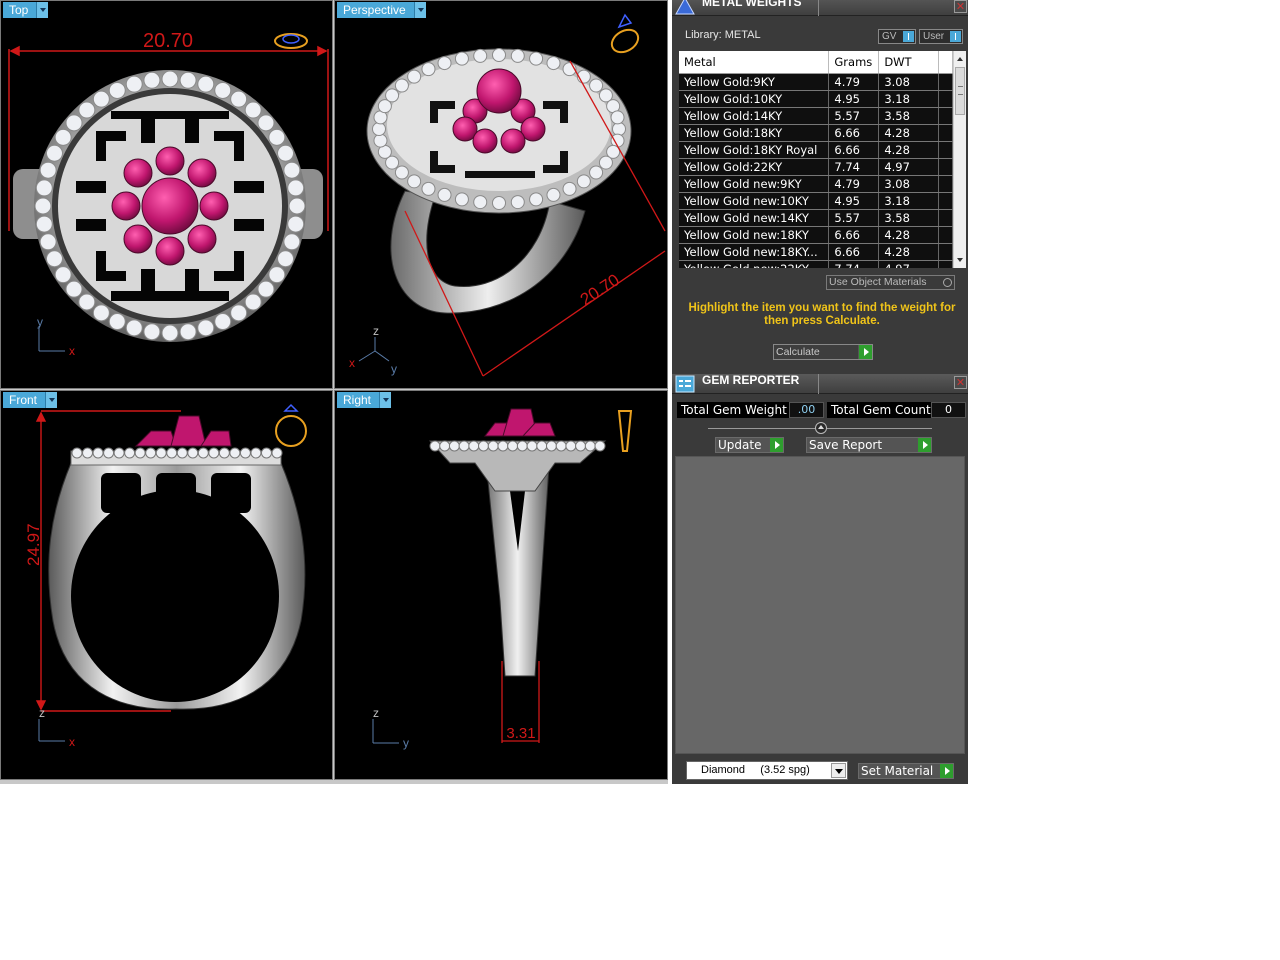 The width and height of the screenshot is (1280, 960). What do you see at coordinates (948, 410) in the screenshot?
I see `total-gem-count-value: 0` at bounding box center [948, 410].